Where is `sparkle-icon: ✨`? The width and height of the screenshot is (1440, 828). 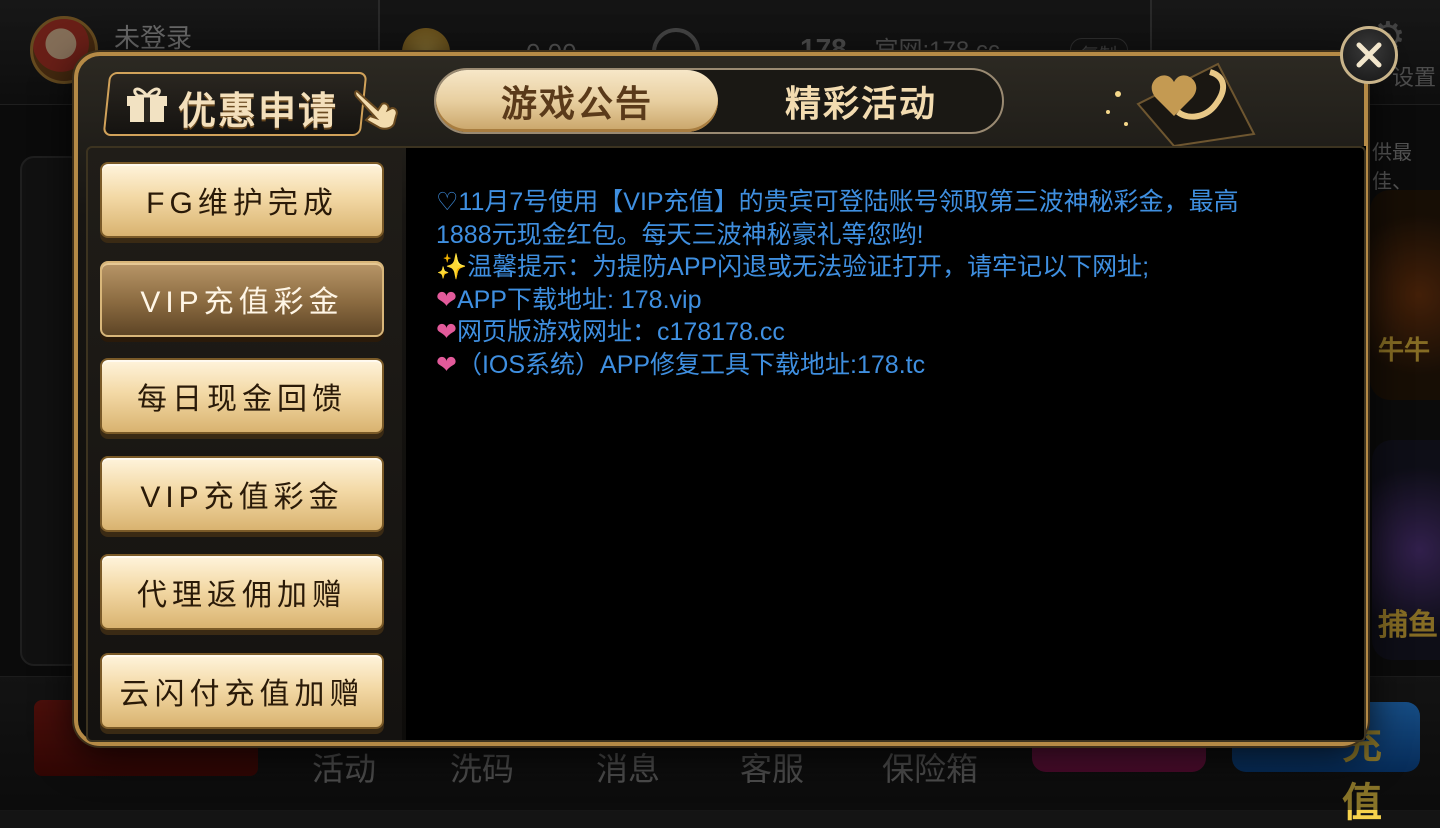 sparkle-icon: ✨ is located at coordinates (452, 267).